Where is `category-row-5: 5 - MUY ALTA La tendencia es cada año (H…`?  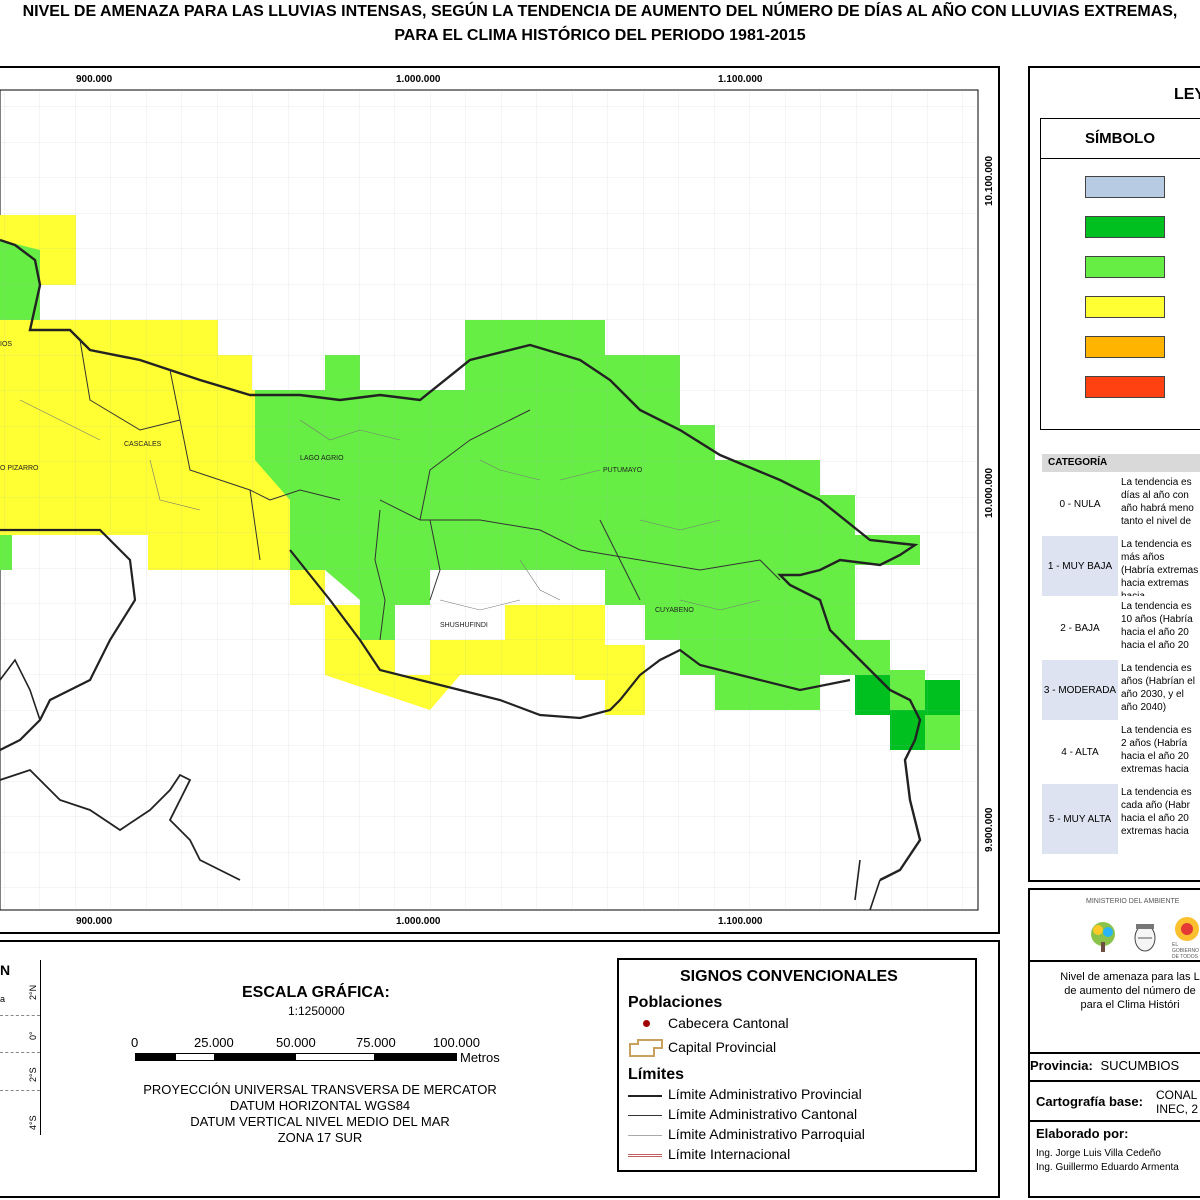 category-row-5: 5 - MUY ALTA La tendencia es cada año (H… is located at coordinates (1121, 819).